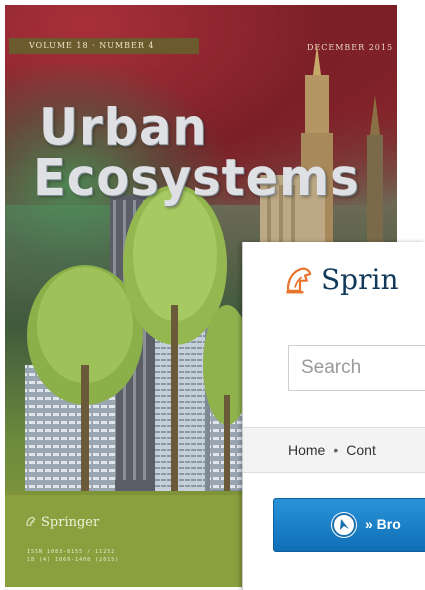 The width and height of the screenshot is (425, 590). I want to click on browse-button: » Bro, so click(349, 525).